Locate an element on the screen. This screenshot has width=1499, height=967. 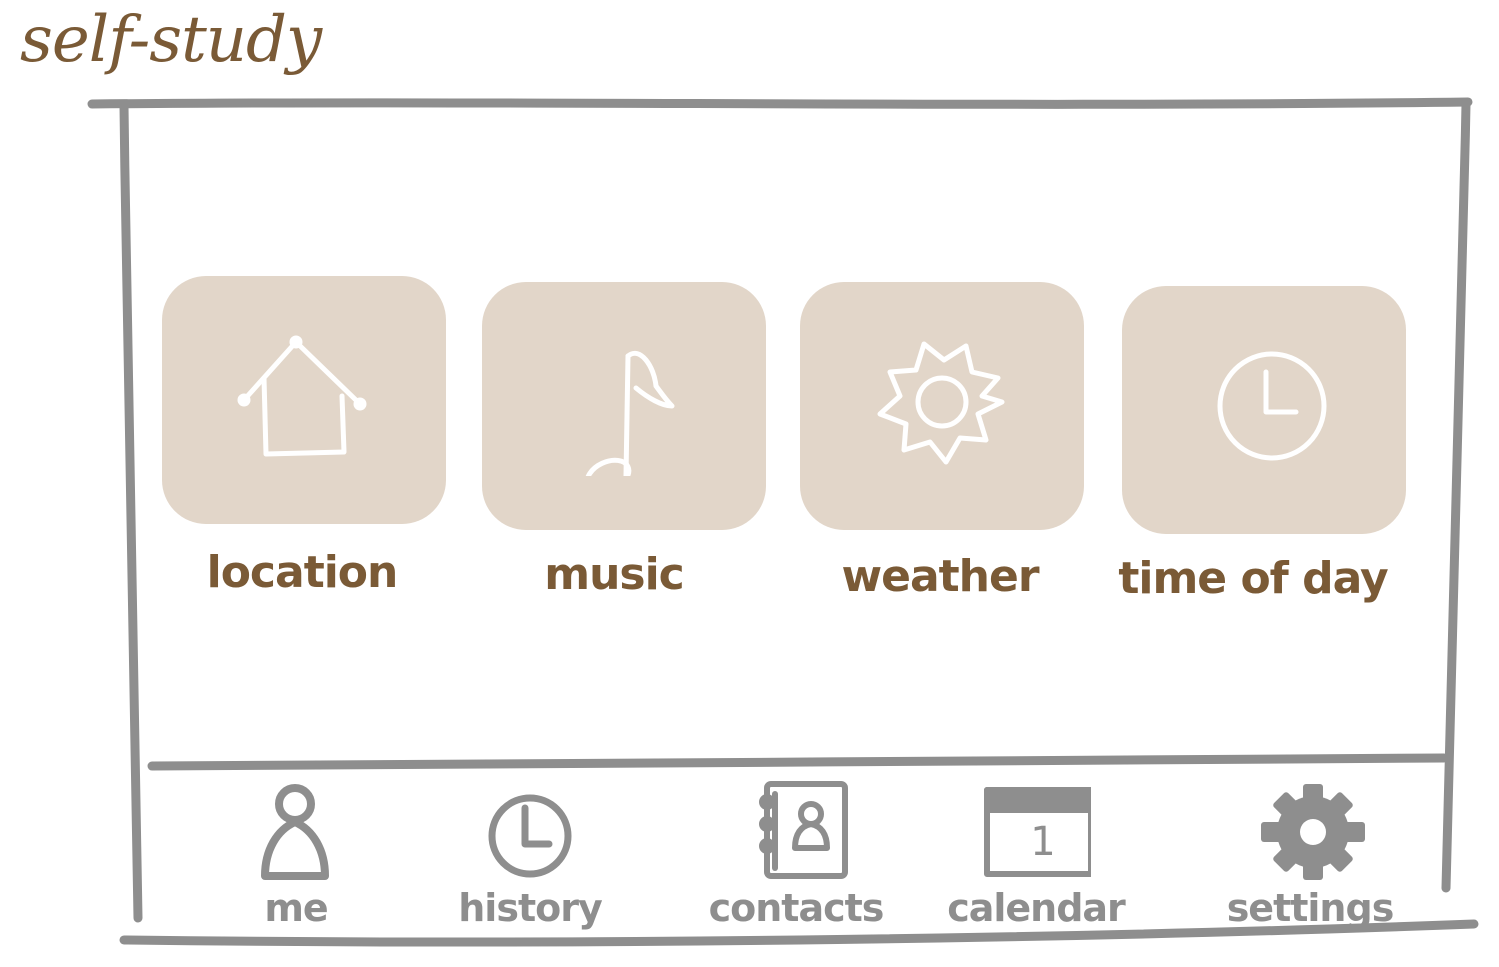
nav-item-me: me is located at coordinates (296, 860).